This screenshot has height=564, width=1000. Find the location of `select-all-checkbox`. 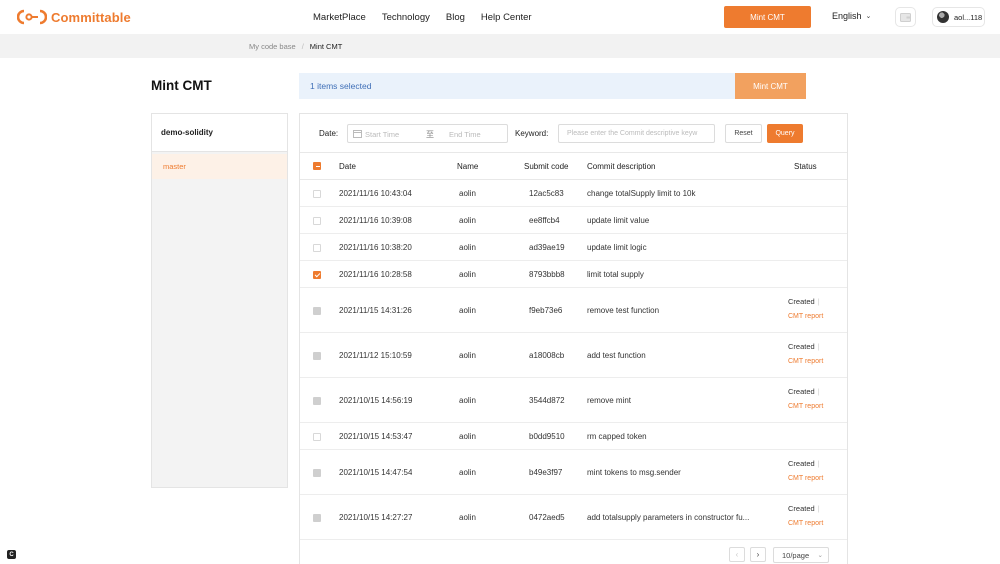

select-all-checkbox is located at coordinates (317, 166).